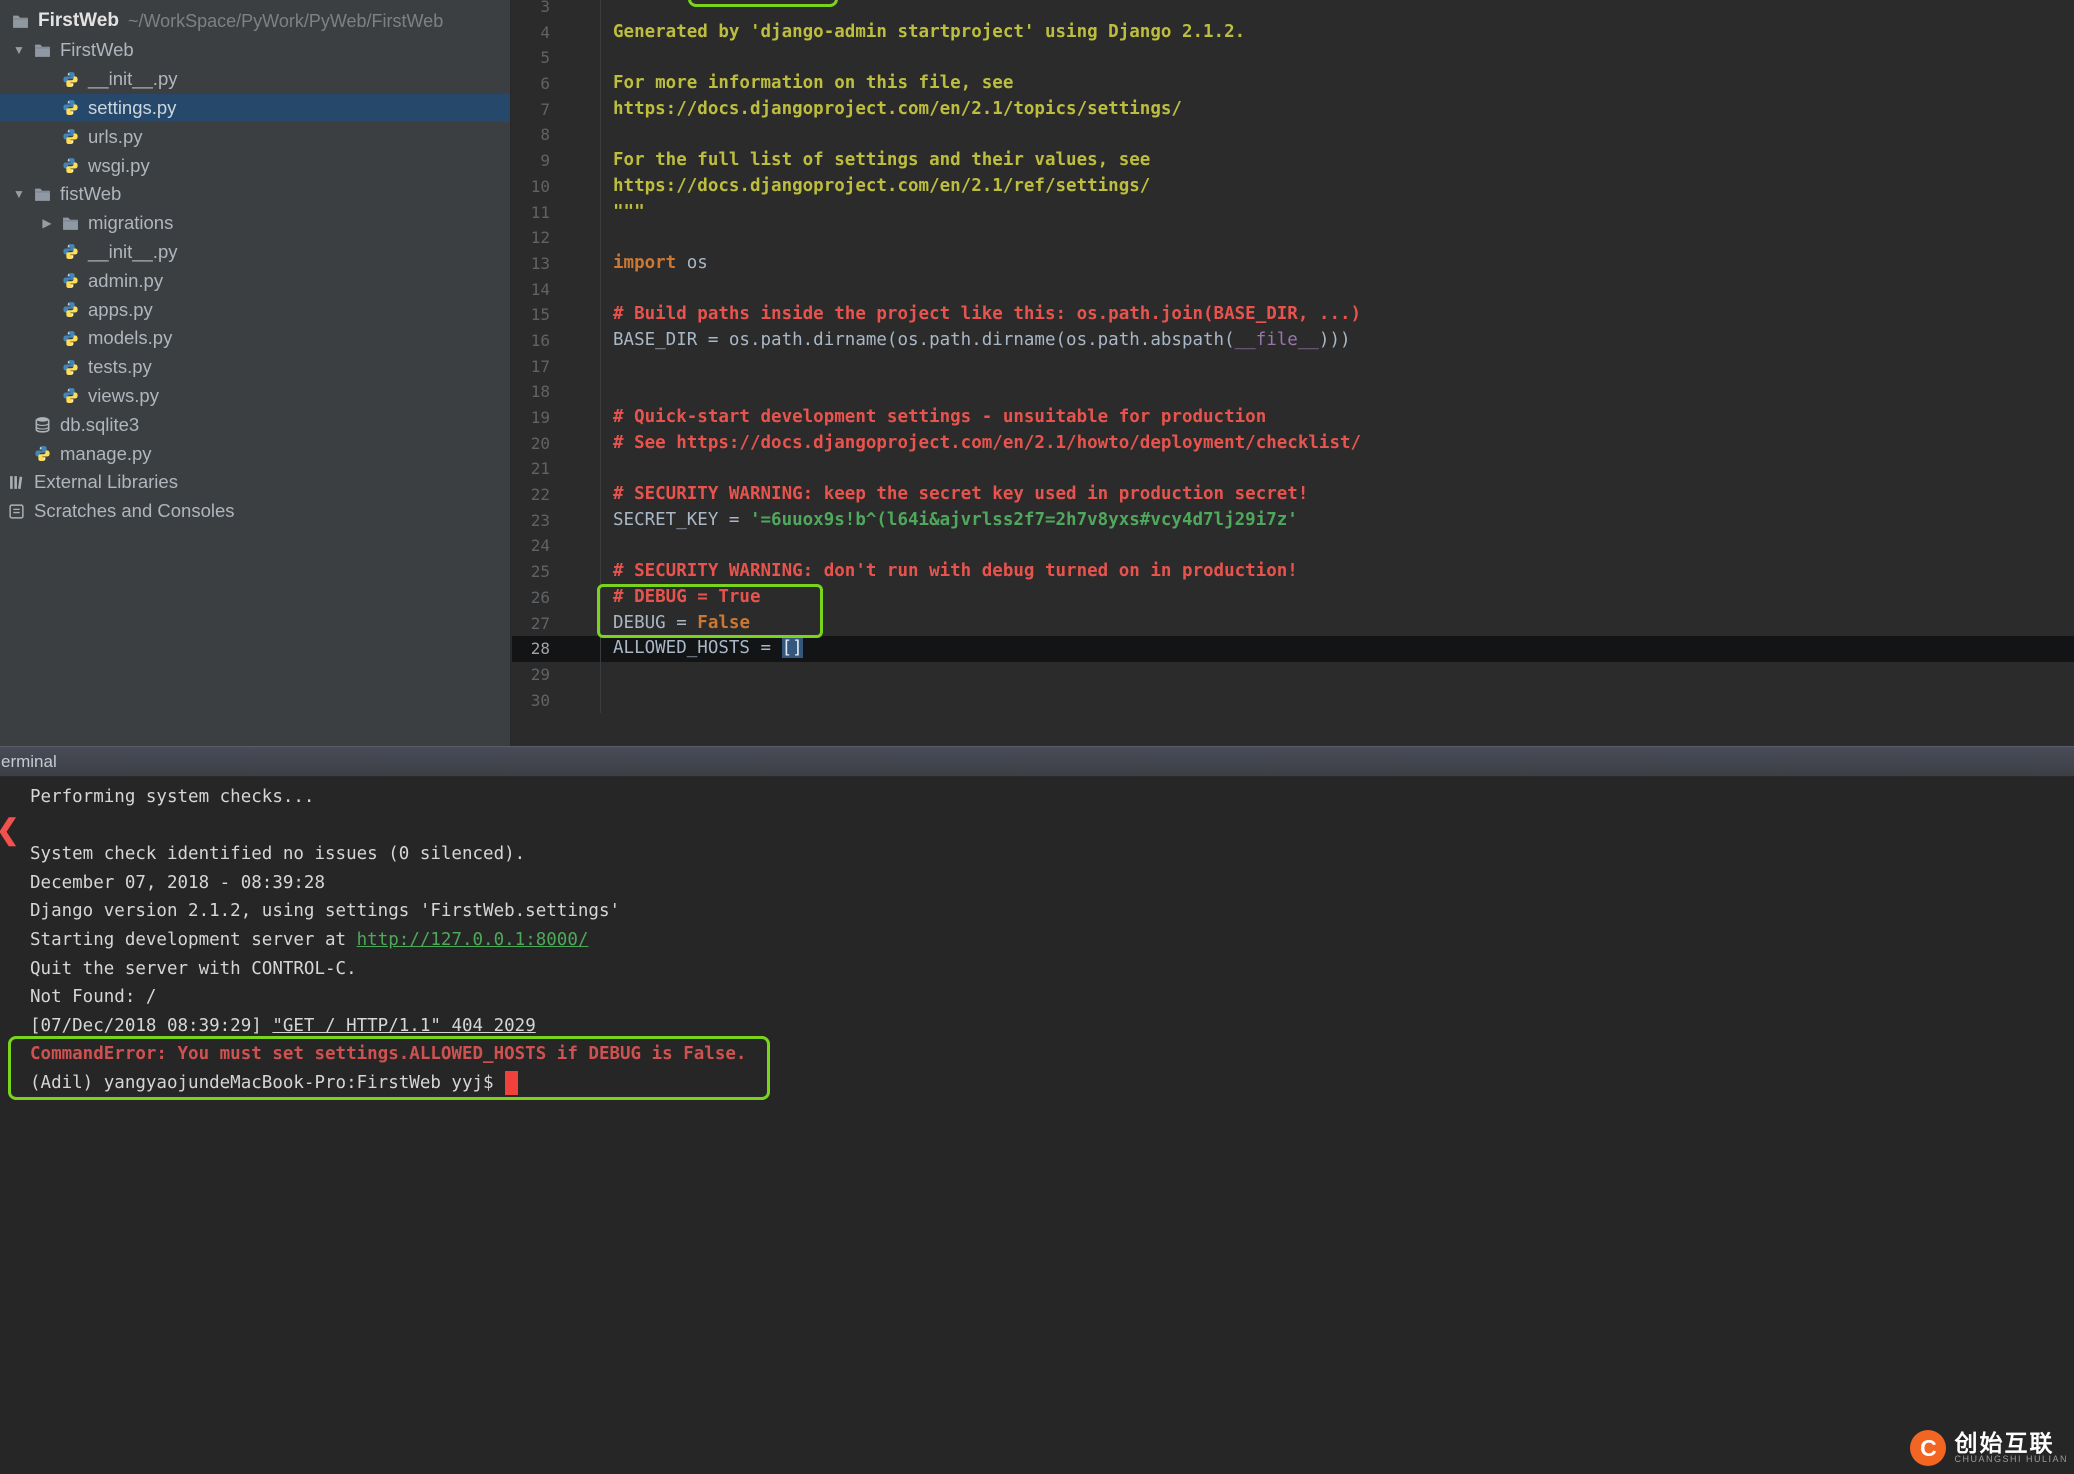  What do you see at coordinates (1293, 597) in the screenshot?
I see `code-line-26: 26 # DEBUG = True` at bounding box center [1293, 597].